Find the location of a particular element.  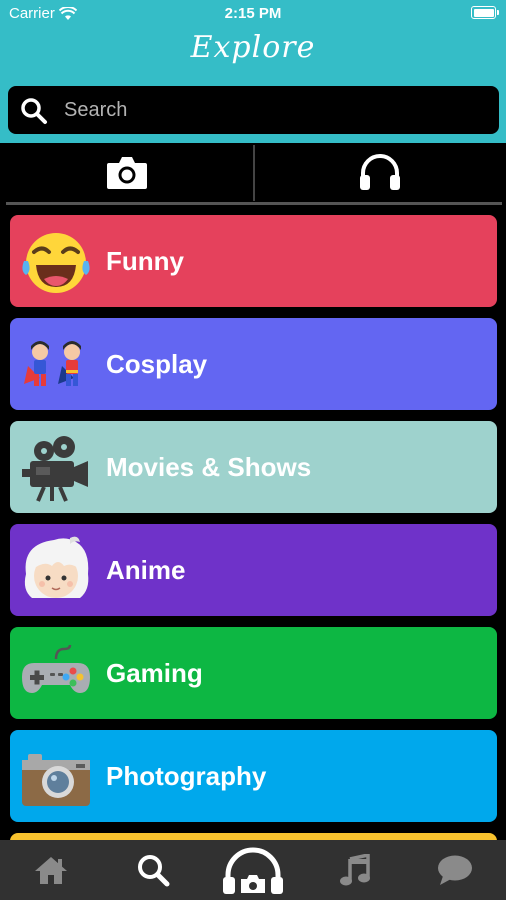

tabbar-listen-watch is located at coordinates (253, 870).